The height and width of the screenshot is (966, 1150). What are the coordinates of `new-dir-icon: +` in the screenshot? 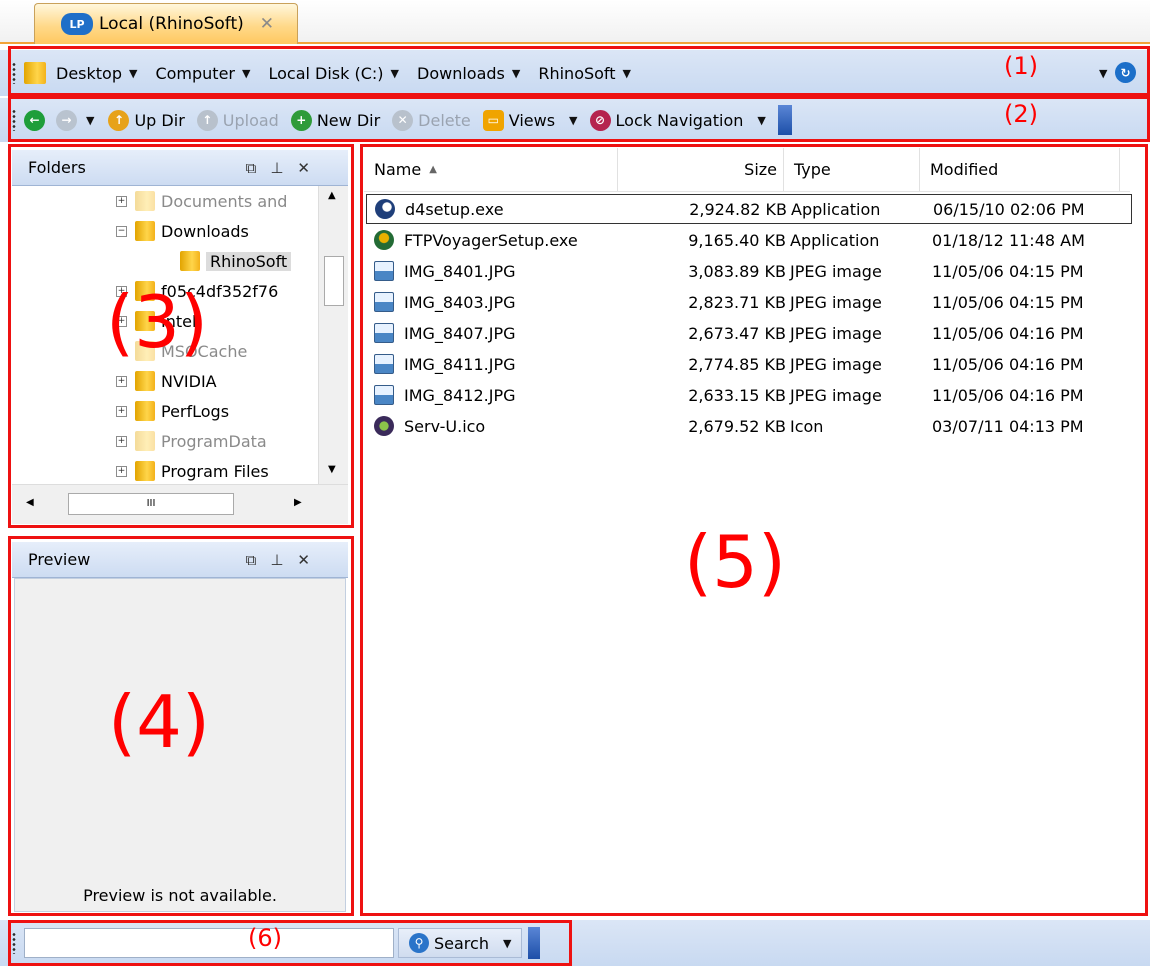 It's located at (301, 120).